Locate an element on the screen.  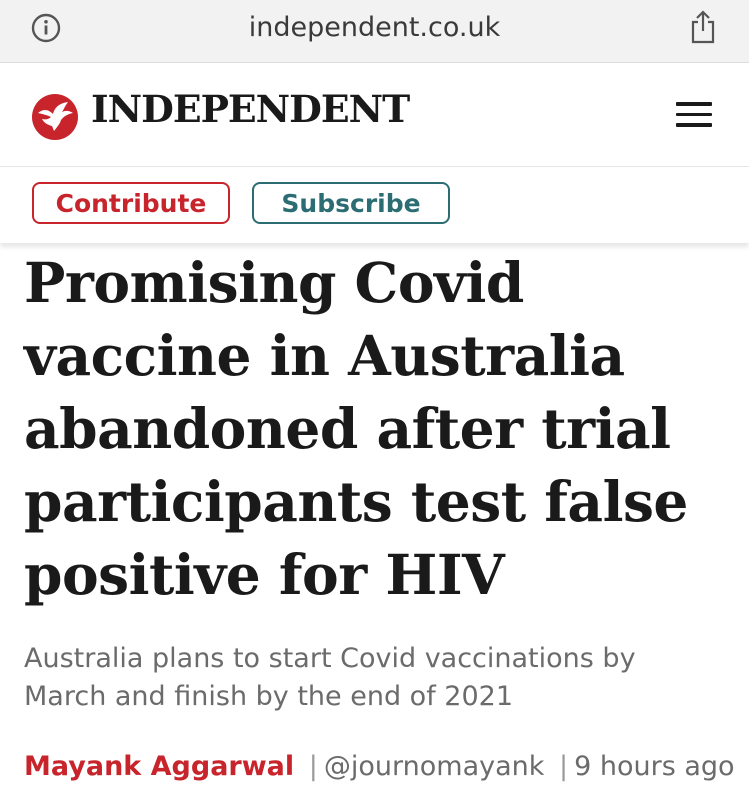
site-wordmark: INDEPENDENT is located at coordinates (250, 109).